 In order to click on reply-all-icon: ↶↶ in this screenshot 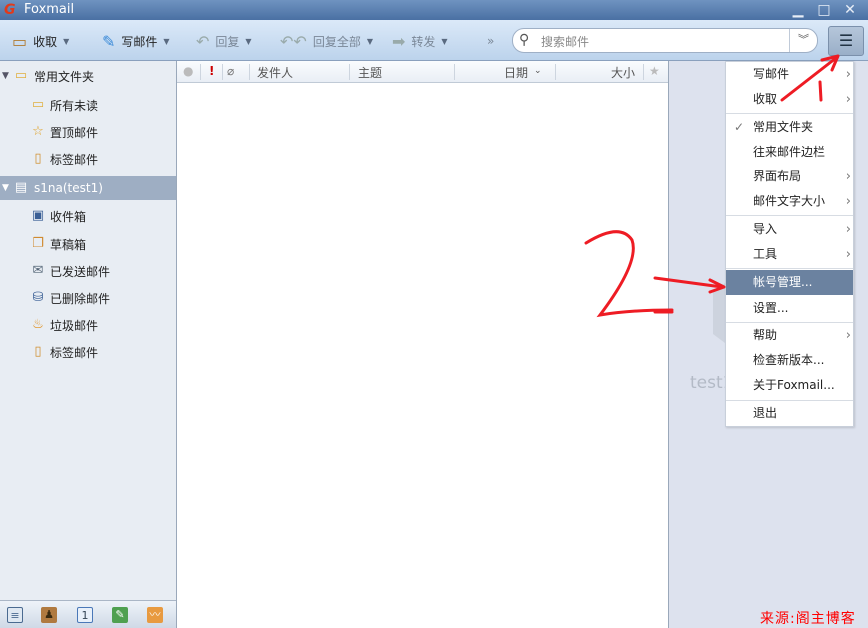, I will do `click(293, 41)`.